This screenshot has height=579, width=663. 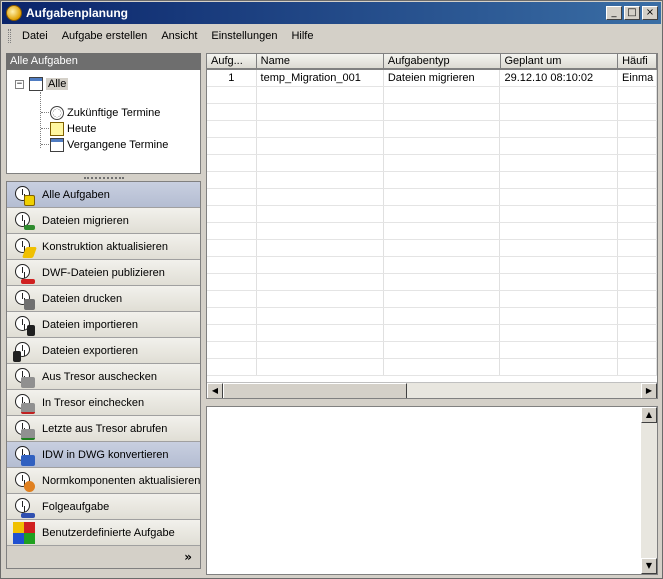 I want to click on nav-item-get-latest: Letzte aus Tresor abrufen, so click(x=103, y=429).